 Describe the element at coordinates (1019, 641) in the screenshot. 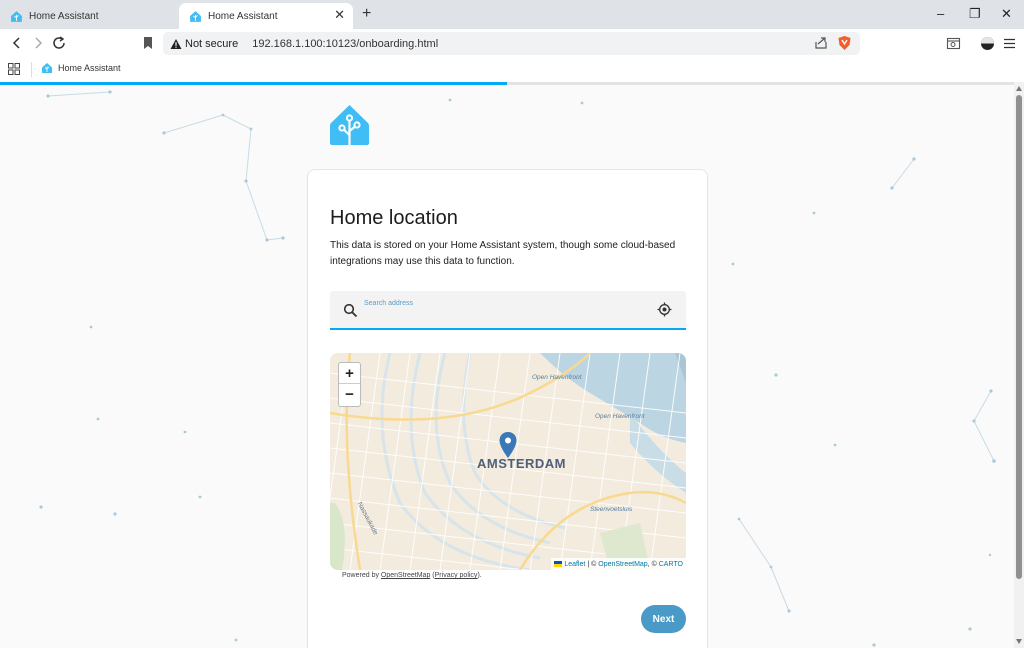

I see `scroll-down-arrow-icon` at that location.